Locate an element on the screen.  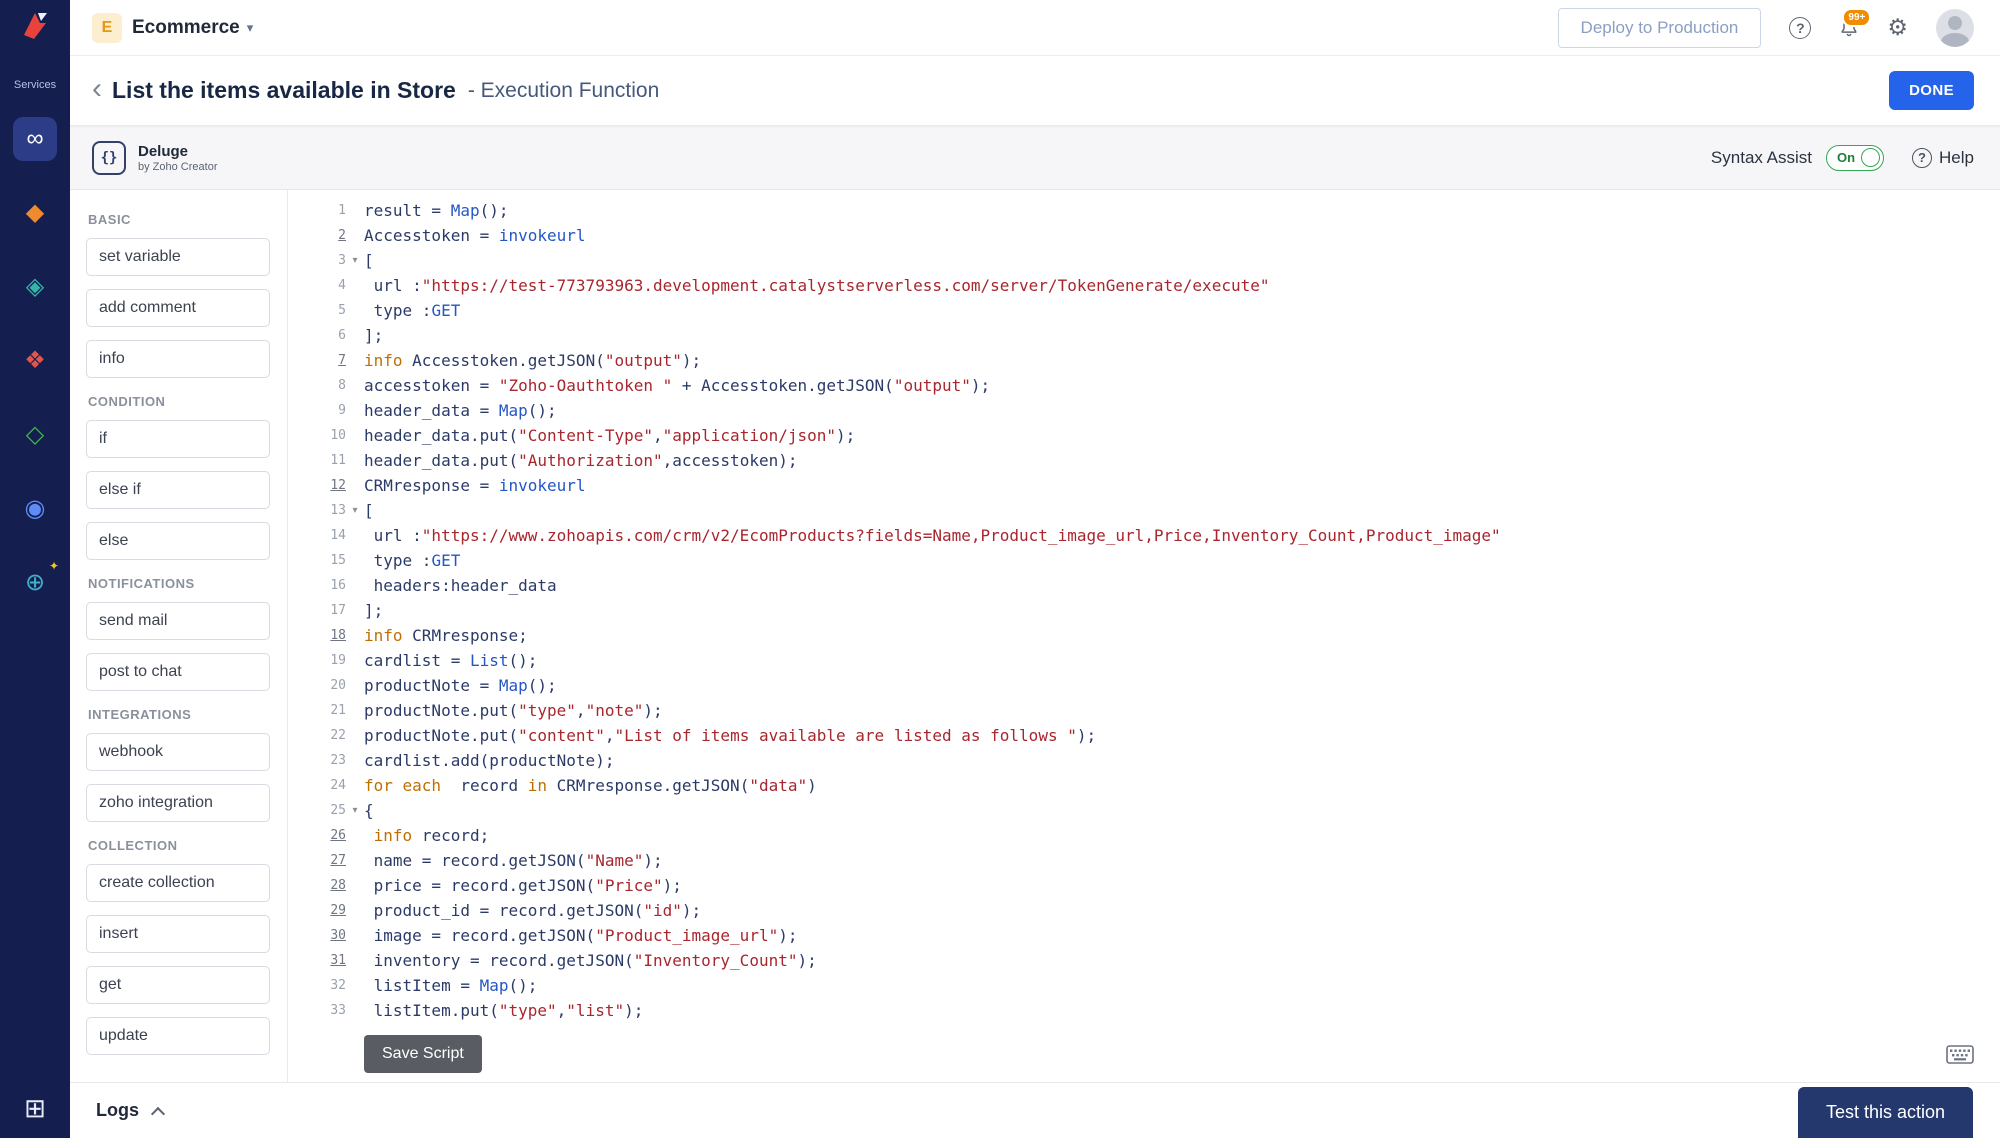
panel-item-set-variable: set variable is located at coordinates (178, 257).